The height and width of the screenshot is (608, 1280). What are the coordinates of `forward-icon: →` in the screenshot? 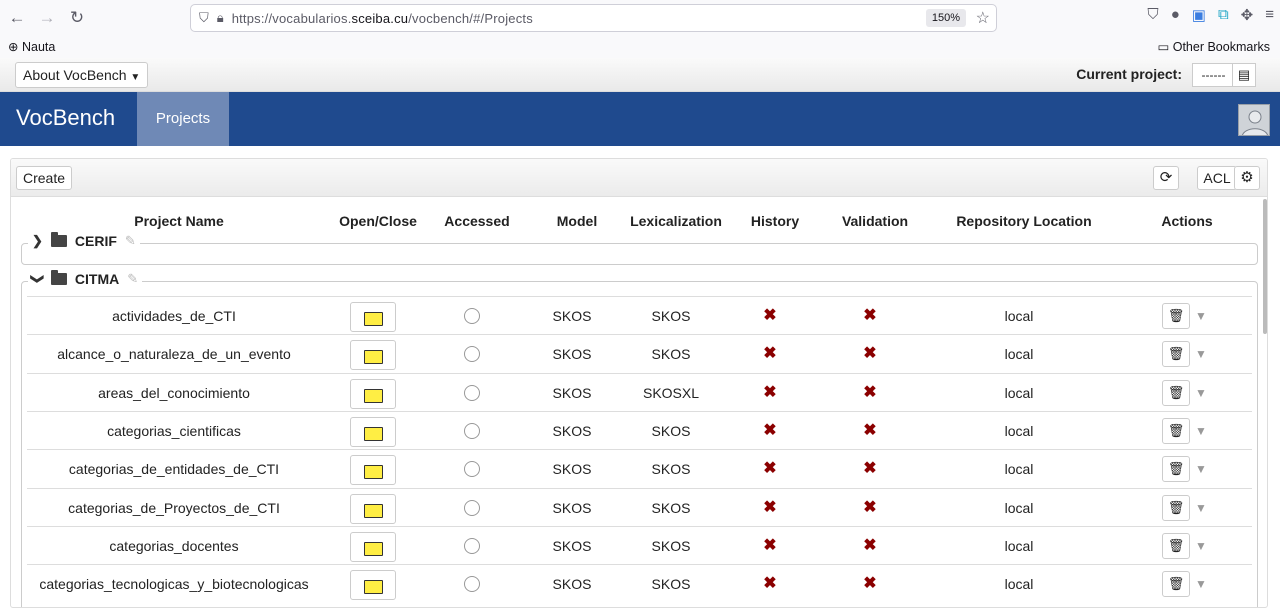 It's located at (47, 18).